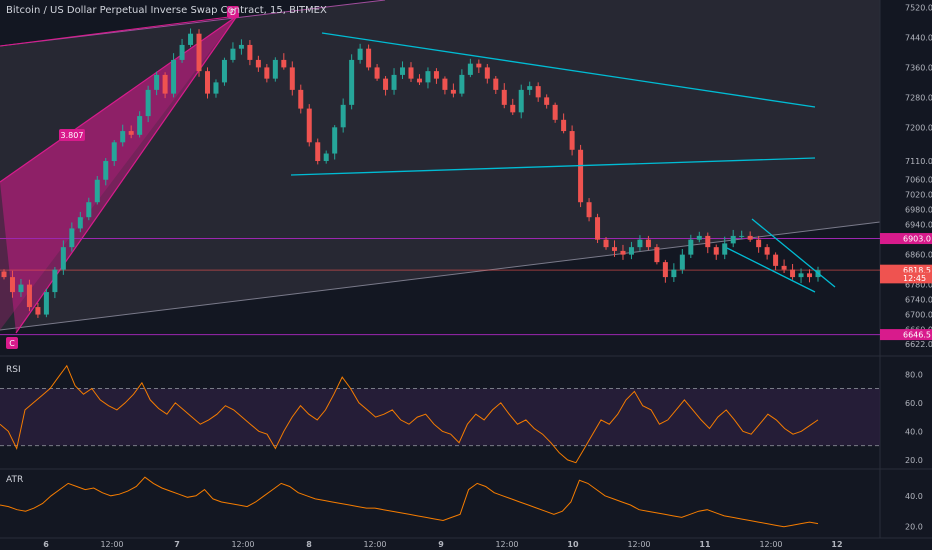 This screenshot has height=550, width=932. I want to click on pattern-ratio-label: 3.807, so click(72, 135).